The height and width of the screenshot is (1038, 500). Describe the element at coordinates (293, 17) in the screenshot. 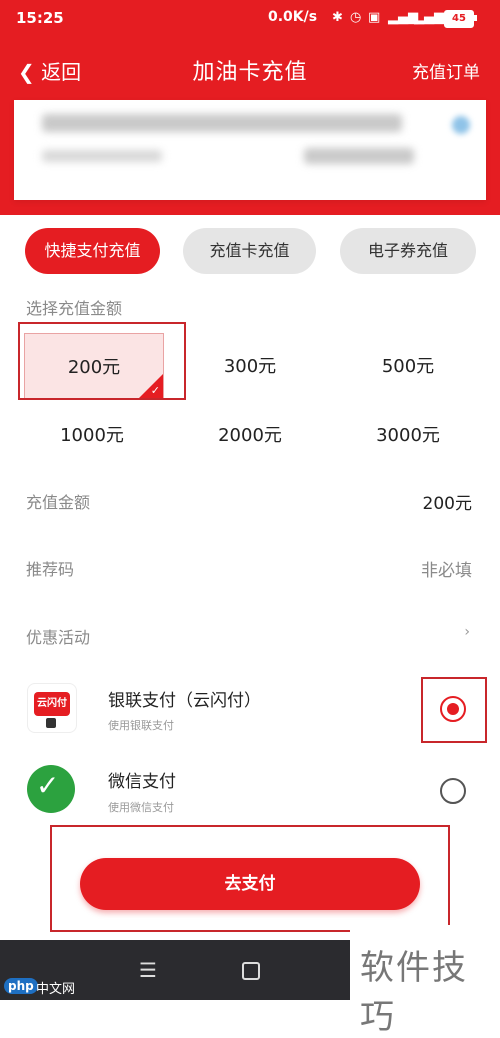

I see `status-net-speed: 0.0K/s` at that location.